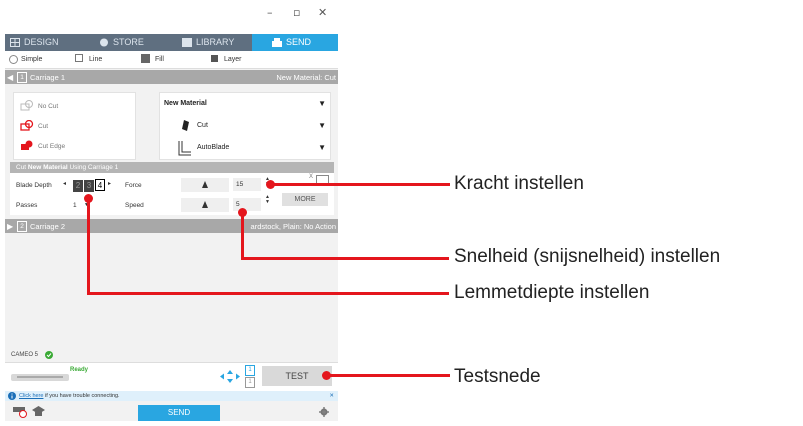 The height and width of the screenshot is (426, 803). Describe the element at coordinates (109, 183) in the screenshot. I see `depth-increase-icon: ▸` at that location.